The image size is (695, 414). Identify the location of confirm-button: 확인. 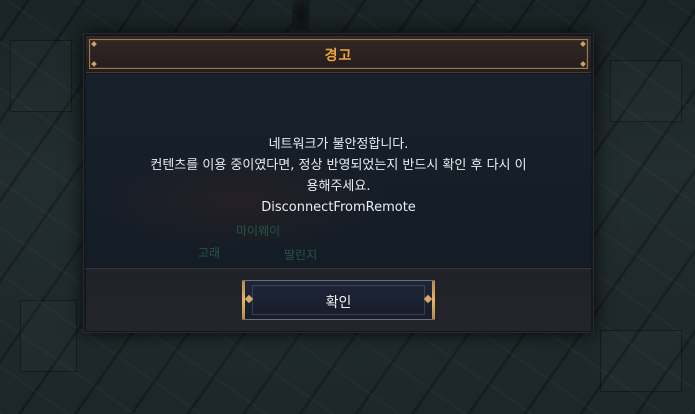
(338, 300).